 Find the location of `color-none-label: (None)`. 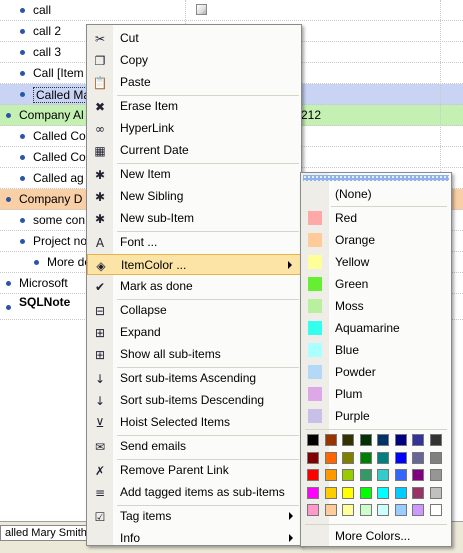

color-none-label: (None) is located at coordinates (353, 194).